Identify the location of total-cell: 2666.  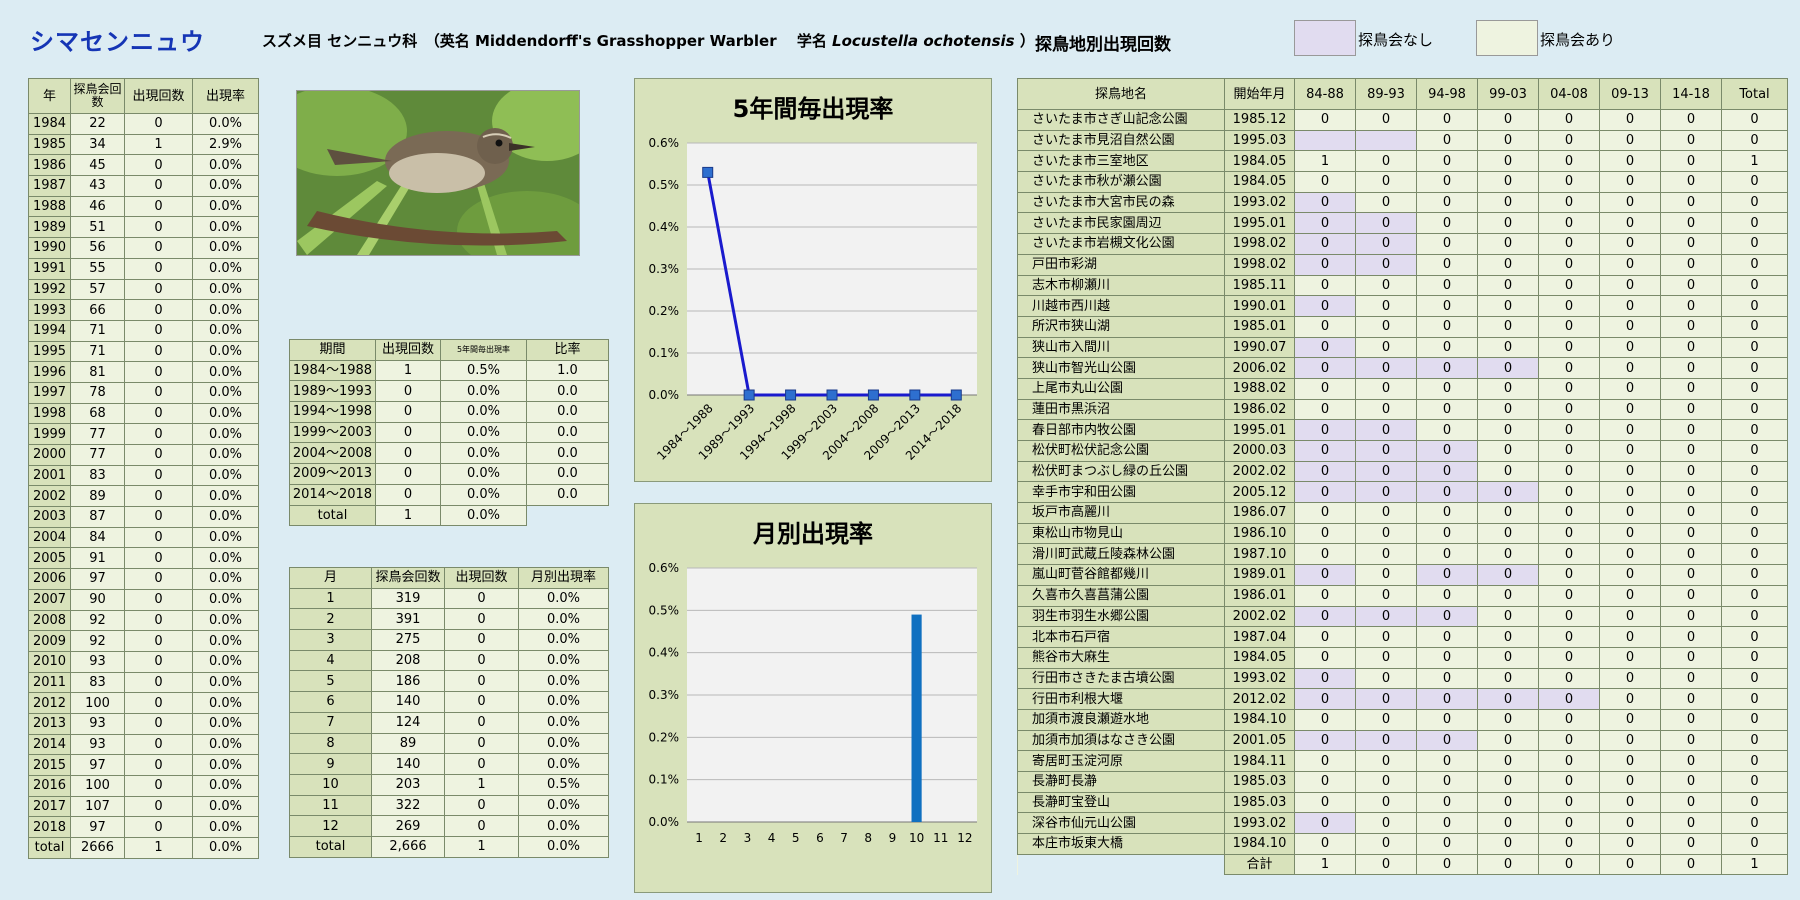
(97, 848).